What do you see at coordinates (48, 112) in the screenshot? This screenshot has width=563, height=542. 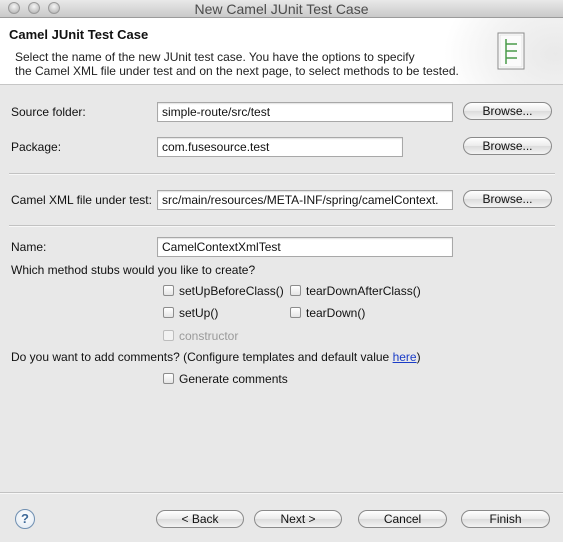 I see `source-folder-label: Source folder:` at bounding box center [48, 112].